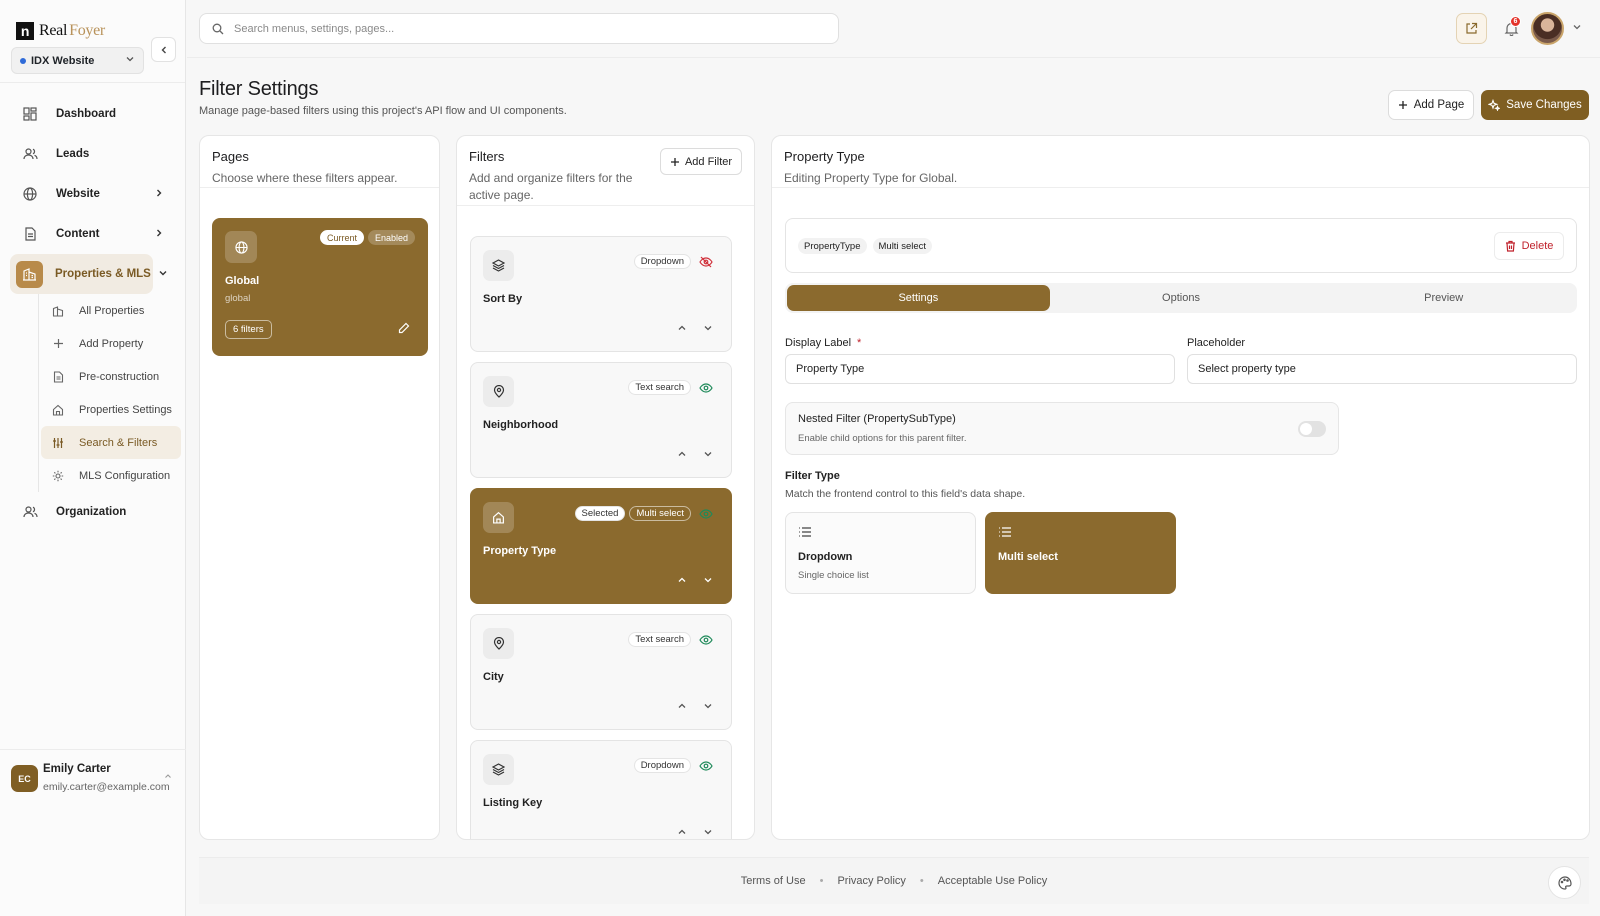  What do you see at coordinates (806, 534) in the screenshot?
I see `list-icon` at bounding box center [806, 534].